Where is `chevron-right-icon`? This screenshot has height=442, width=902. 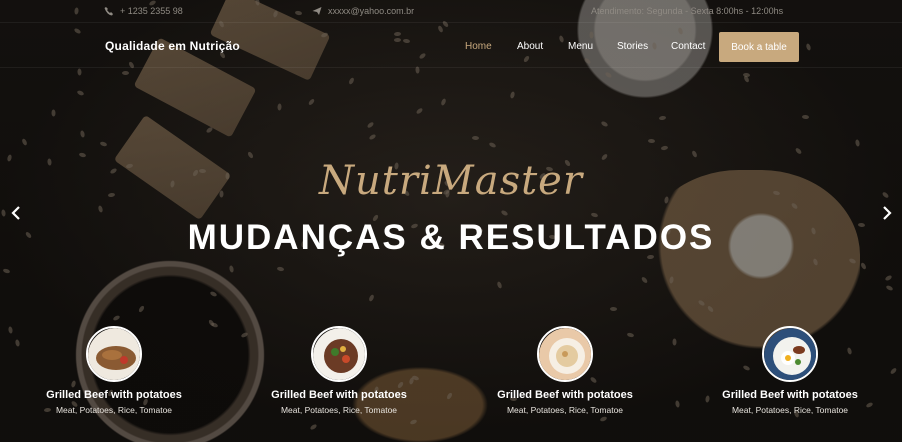 chevron-right-icon is located at coordinates (887, 213).